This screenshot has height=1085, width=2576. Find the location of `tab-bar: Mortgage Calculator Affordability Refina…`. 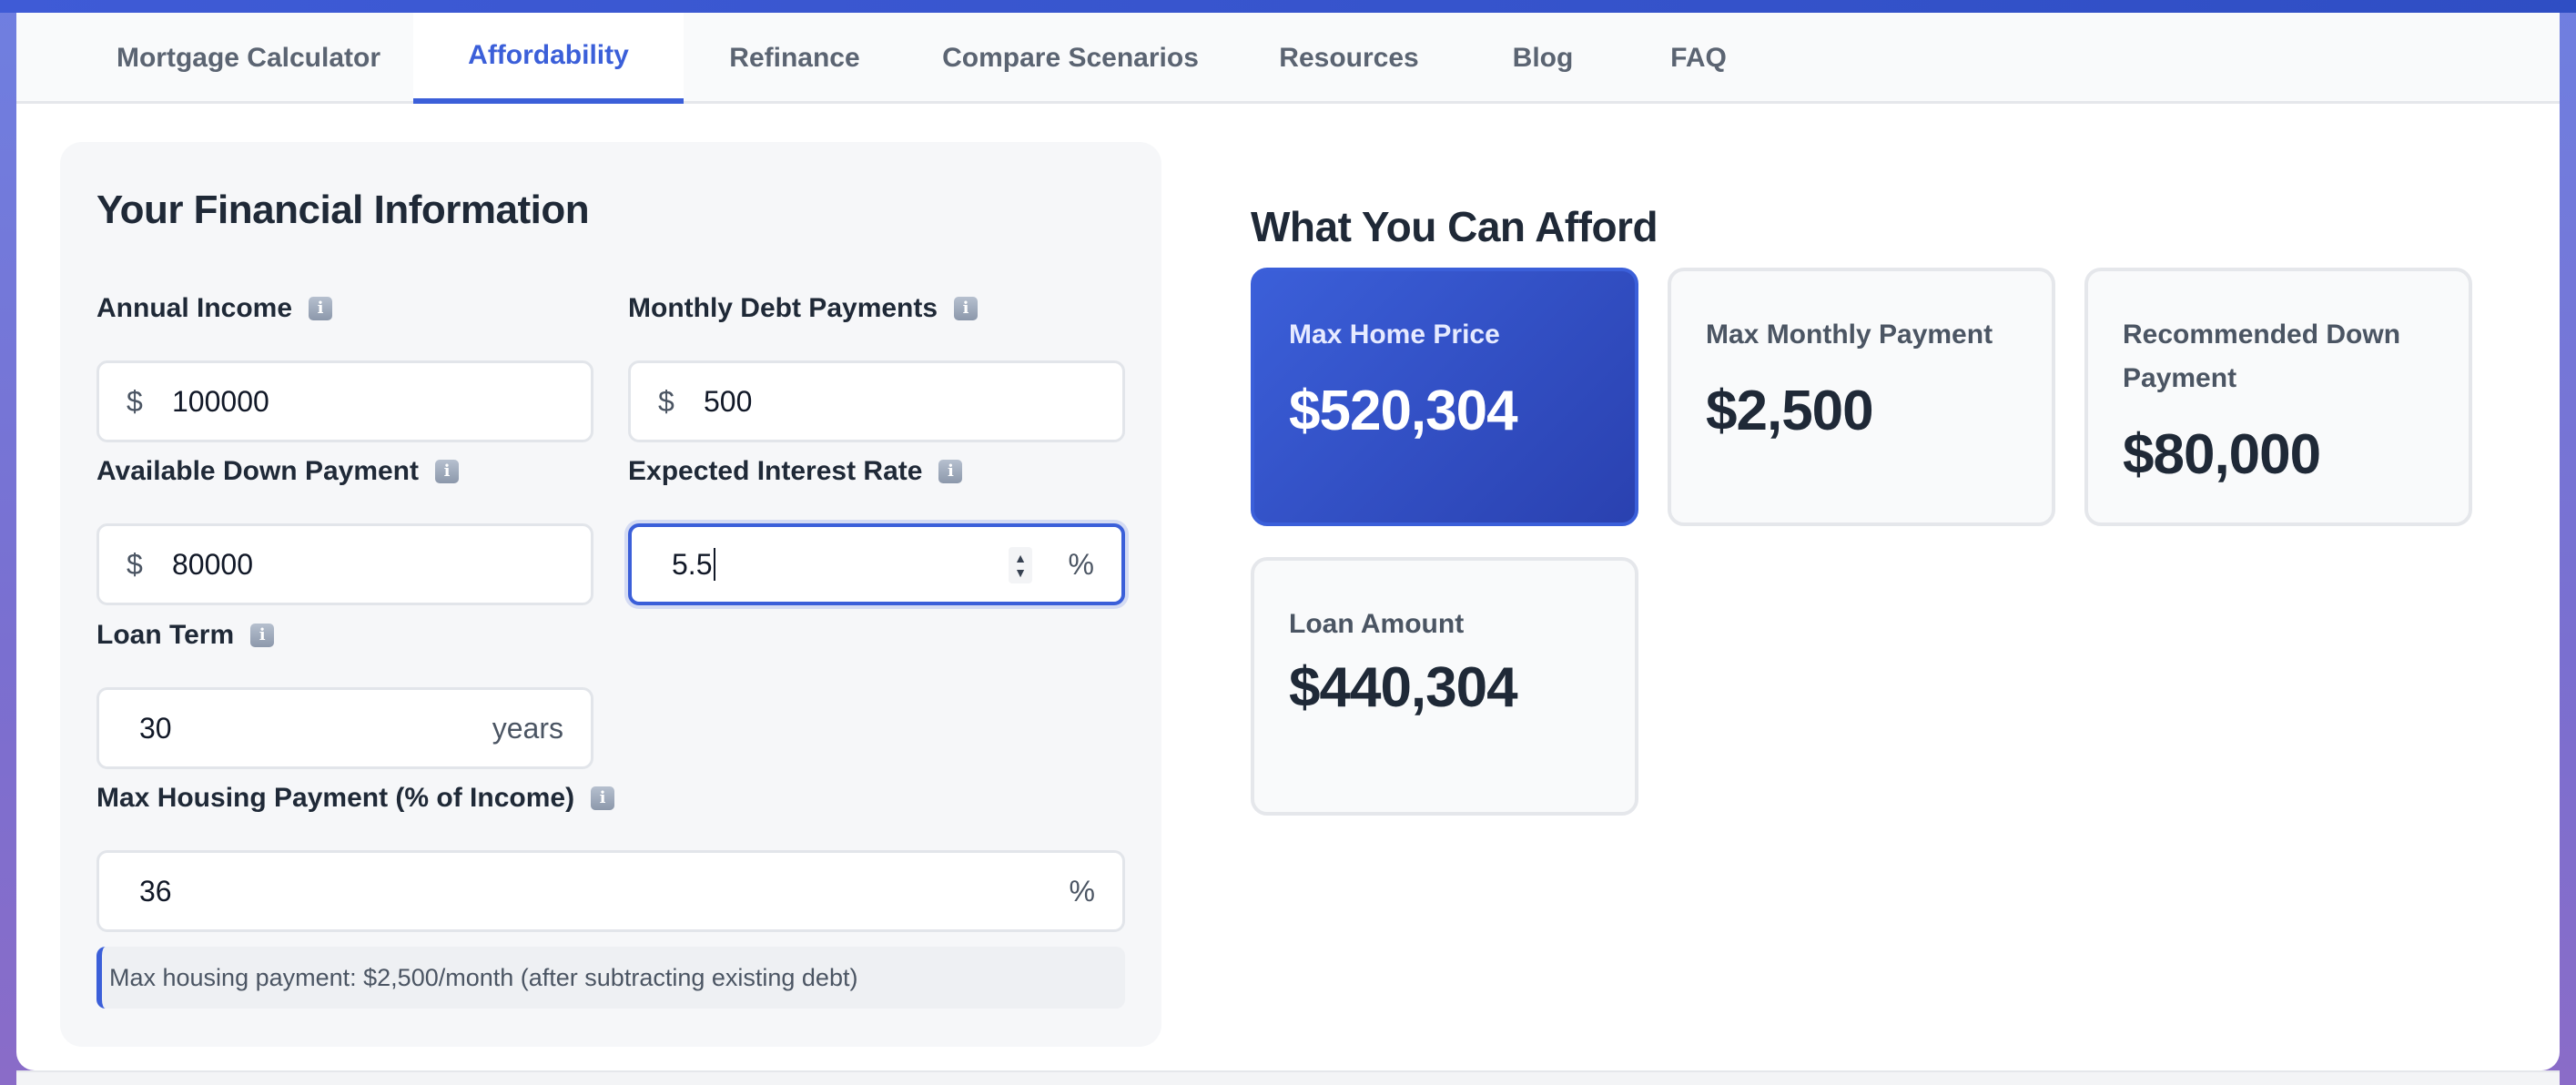

tab-bar: Mortgage Calculator Affordability Refina… is located at coordinates (1288, 58).